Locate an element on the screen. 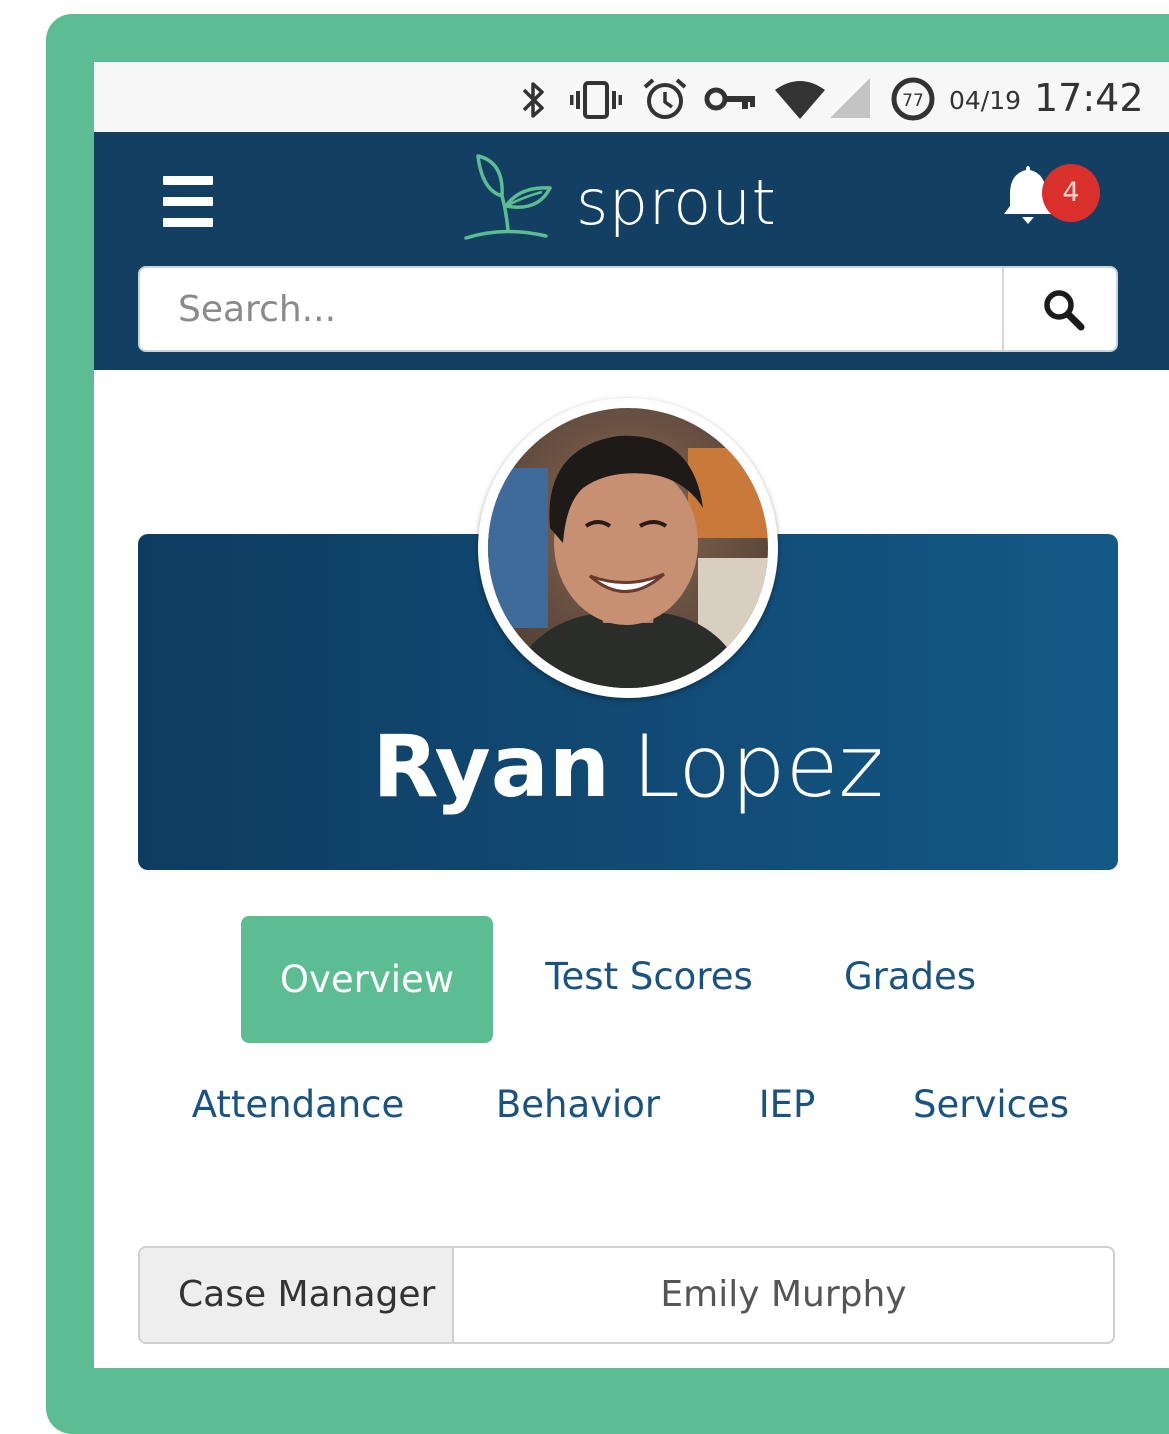 This screenshot has height=1434, width=1169. tab-grades: Grades is located at coordinates (910, 976).